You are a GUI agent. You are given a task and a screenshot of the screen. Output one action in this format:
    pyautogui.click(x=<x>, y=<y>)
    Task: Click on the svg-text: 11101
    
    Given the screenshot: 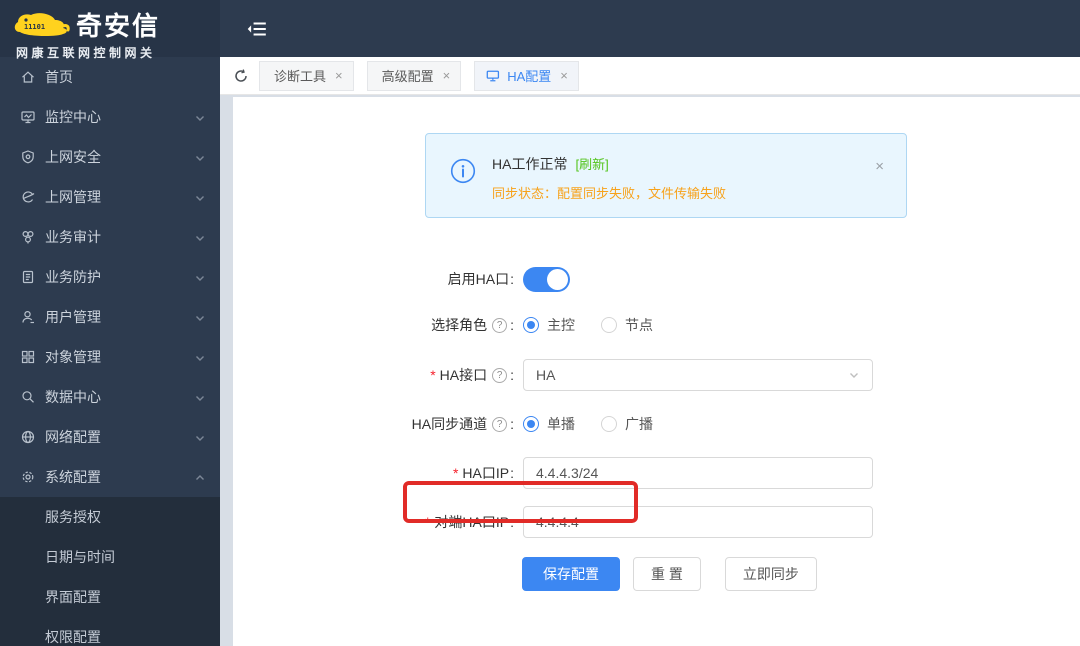 What is the action you would take?
    pyautogui.click(x=34, y=27)
    